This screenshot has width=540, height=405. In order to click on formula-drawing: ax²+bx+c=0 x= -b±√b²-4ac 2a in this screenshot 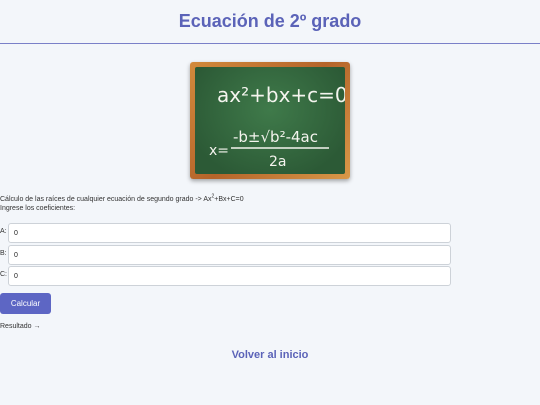, I will do `click(277, 126)`.